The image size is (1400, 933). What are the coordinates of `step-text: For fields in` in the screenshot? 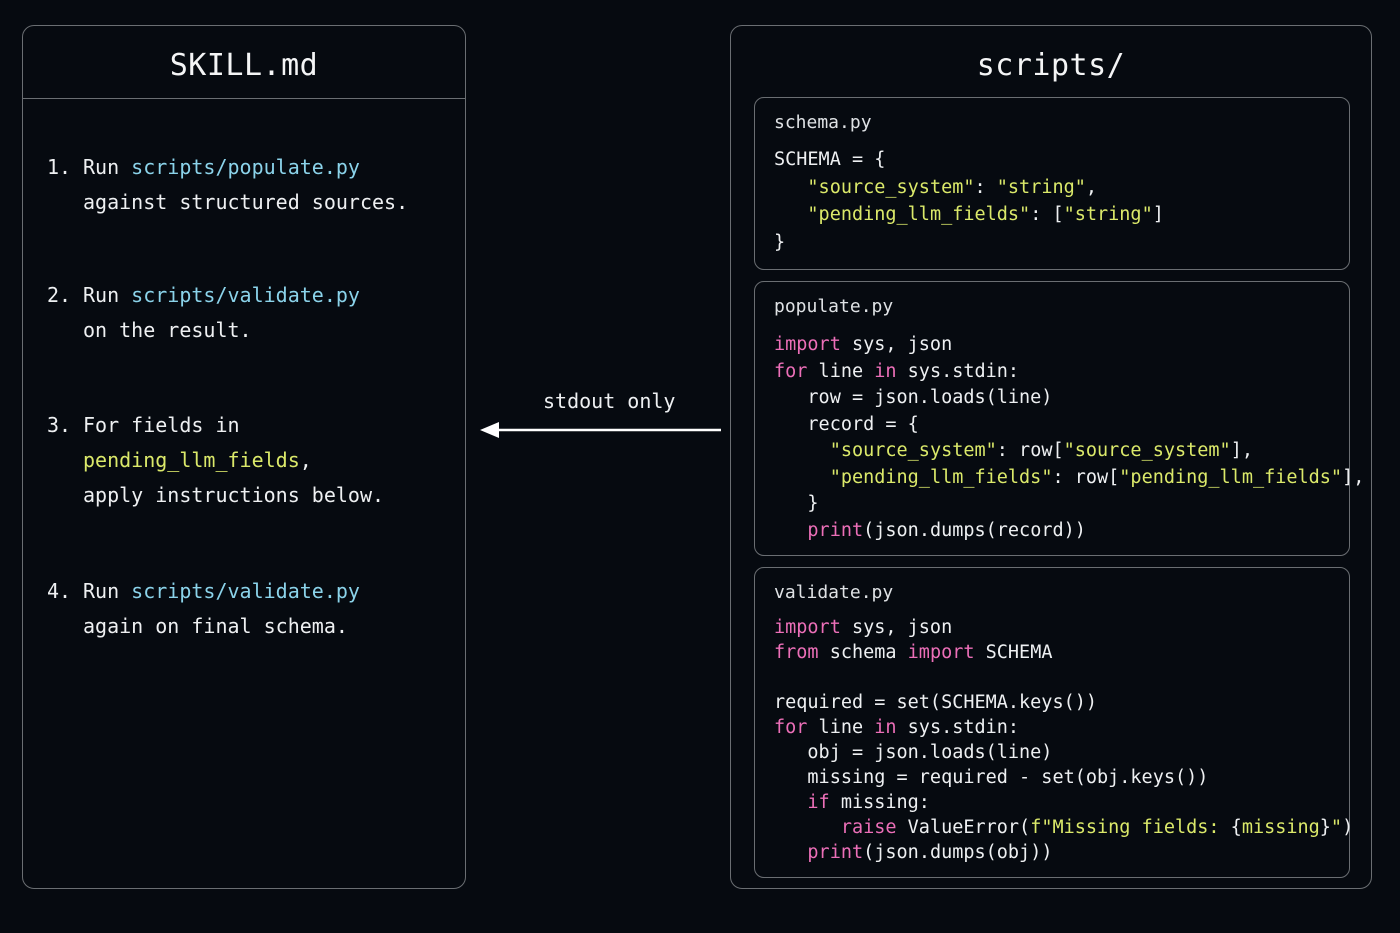 It's located at (161, 425).